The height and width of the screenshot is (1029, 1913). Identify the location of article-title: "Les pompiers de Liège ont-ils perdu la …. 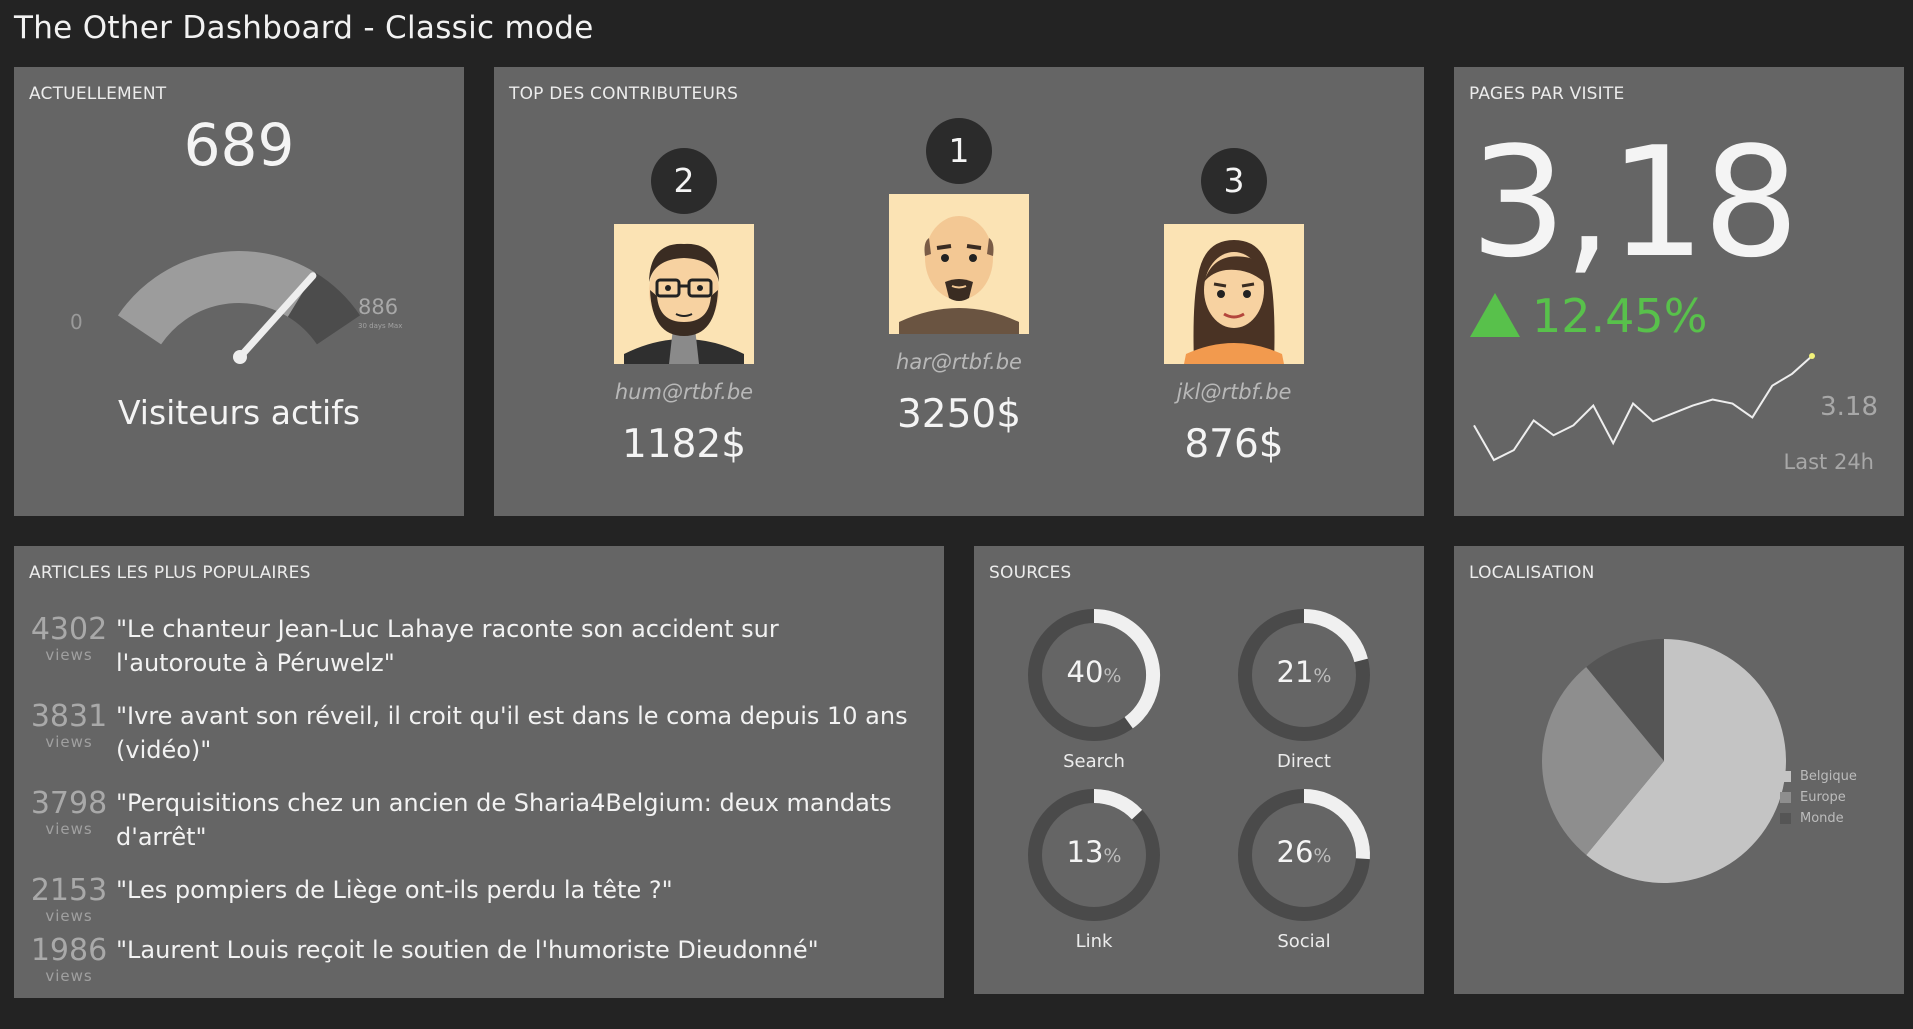
(516, 890).